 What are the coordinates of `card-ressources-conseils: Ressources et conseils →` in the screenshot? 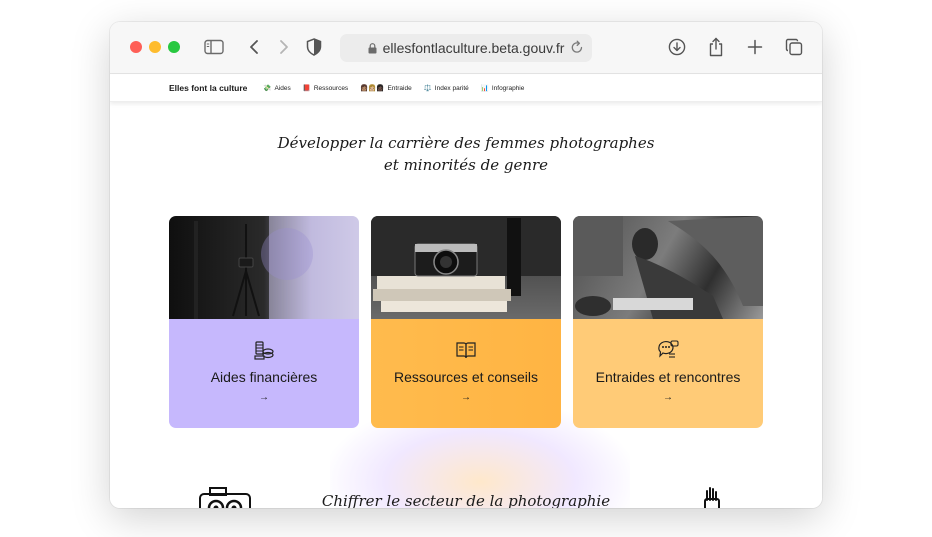 It's located at (466, 322).